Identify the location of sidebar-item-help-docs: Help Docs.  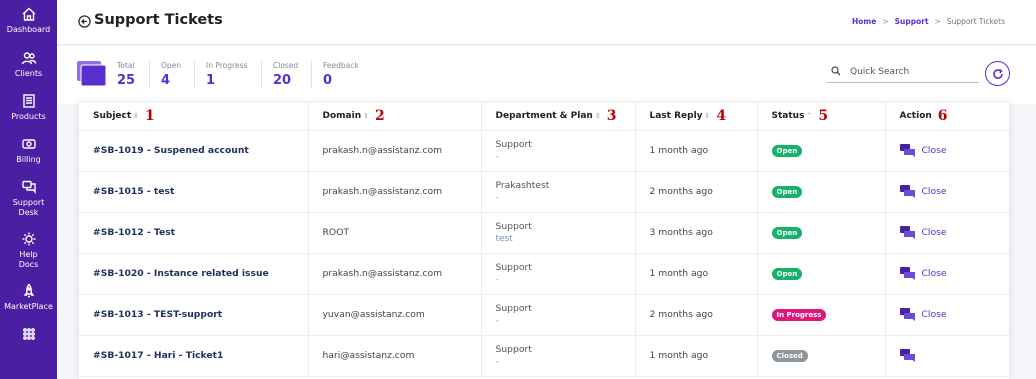
(28, 250).